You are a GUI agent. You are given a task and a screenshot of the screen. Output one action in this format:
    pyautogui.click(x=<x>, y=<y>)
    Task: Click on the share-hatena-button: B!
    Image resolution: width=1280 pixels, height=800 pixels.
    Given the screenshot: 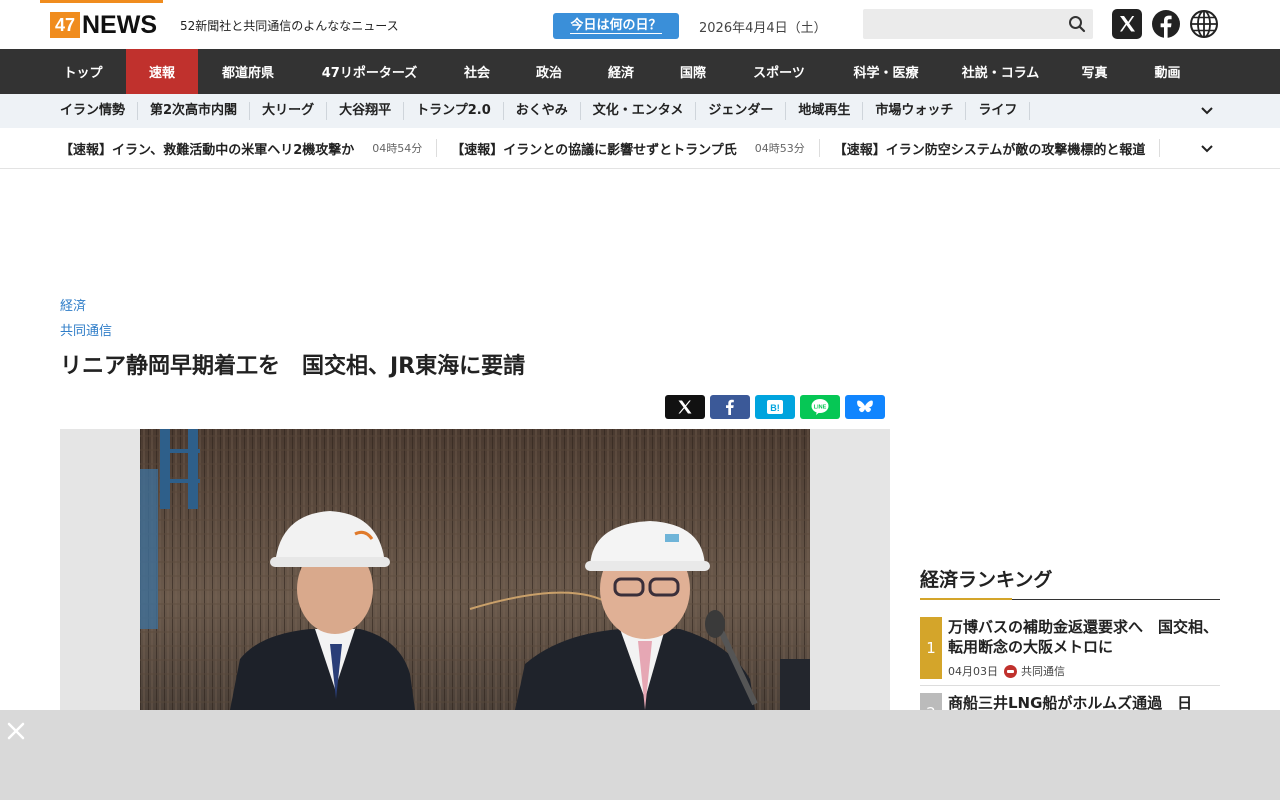 What is the action you would take?
    pyautogui.click(x=775, y=407)
    